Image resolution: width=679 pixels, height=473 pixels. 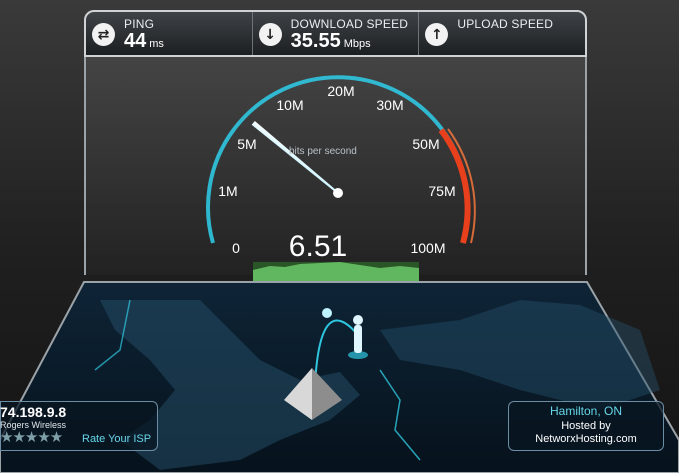 I want to click on hosted-by-label: Hosted by, so click(x=586, y=426).